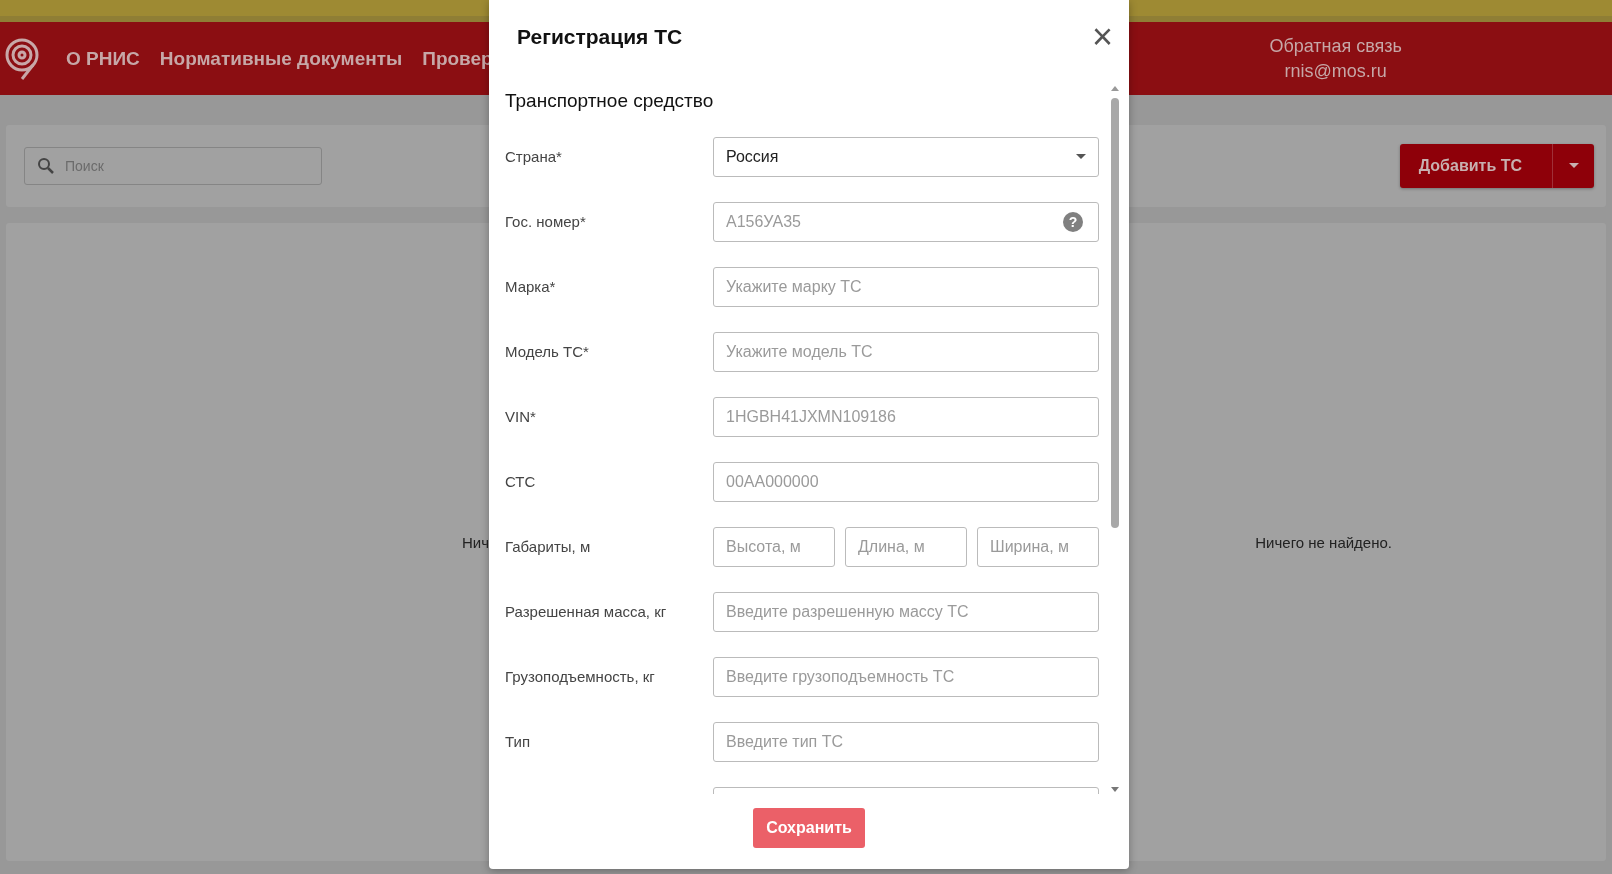  Describe the element at coordinates (1102, 37) in the screenshot. I see `close-button: ×` at that location.